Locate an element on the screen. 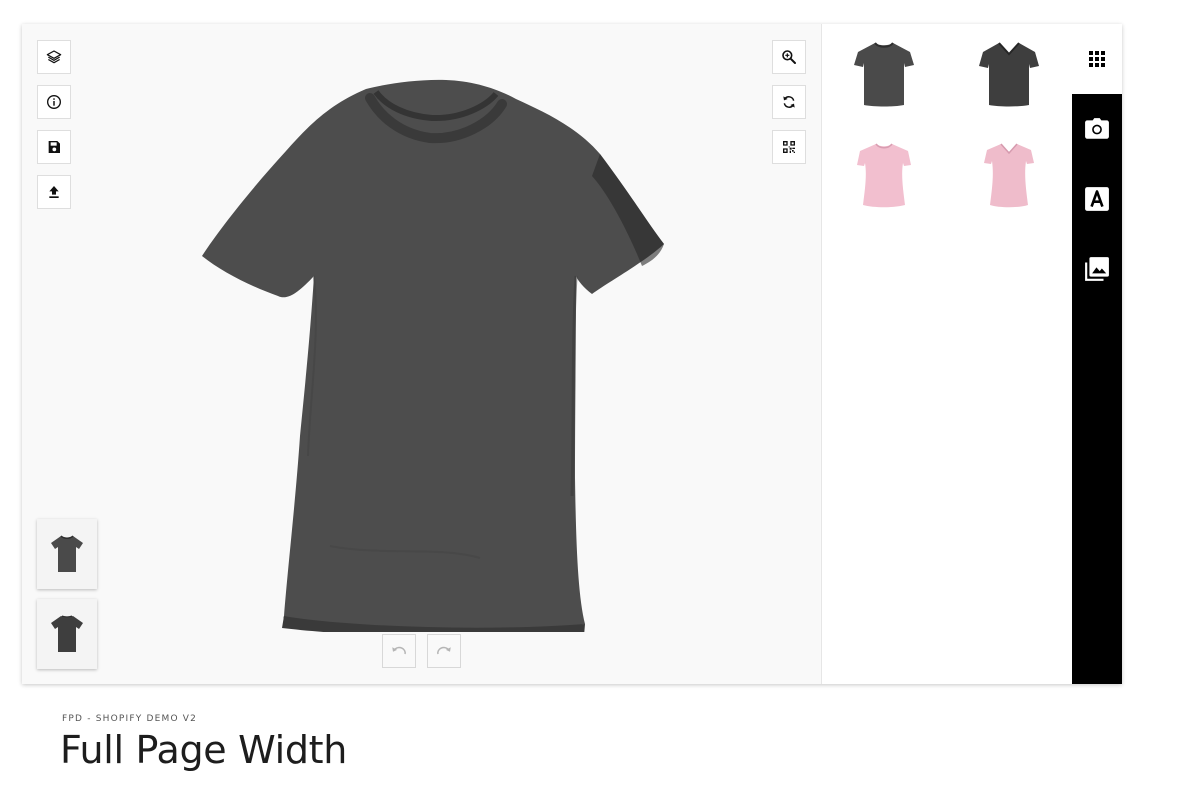 The width and height of the screenshot is (1200, 800). save-button is located at coordinates (54, 147).